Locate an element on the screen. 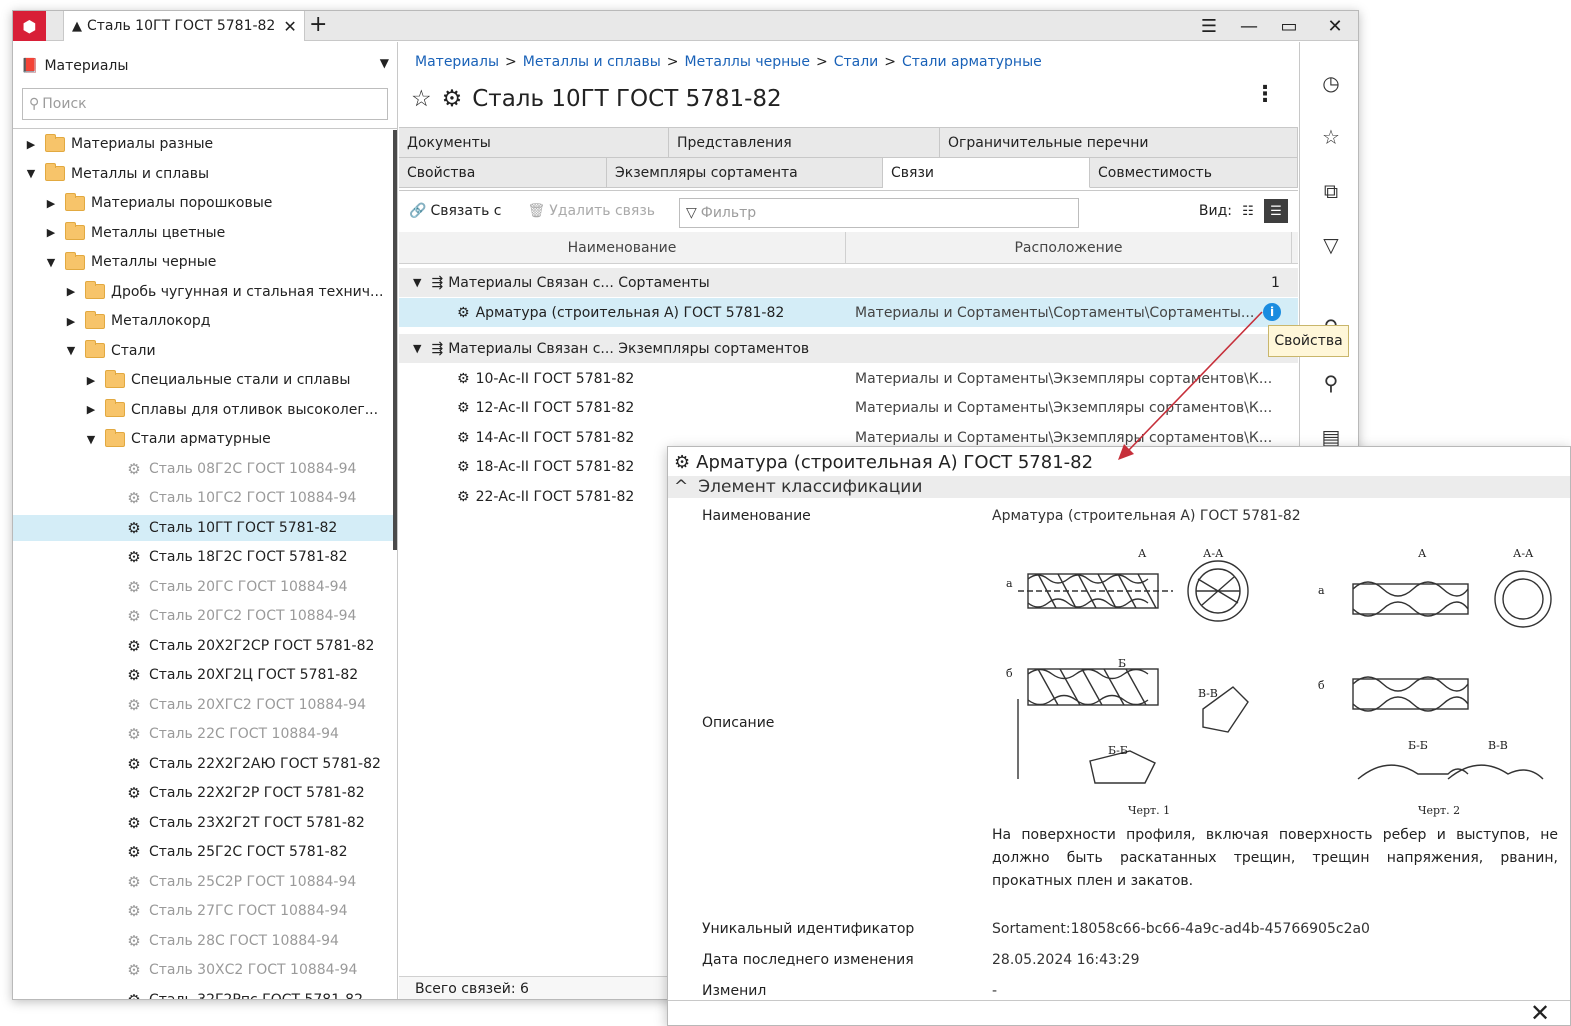 The height and width of the screenshot is (1026, 1571). column-name: Наименование is located at coordinates (622, 248).